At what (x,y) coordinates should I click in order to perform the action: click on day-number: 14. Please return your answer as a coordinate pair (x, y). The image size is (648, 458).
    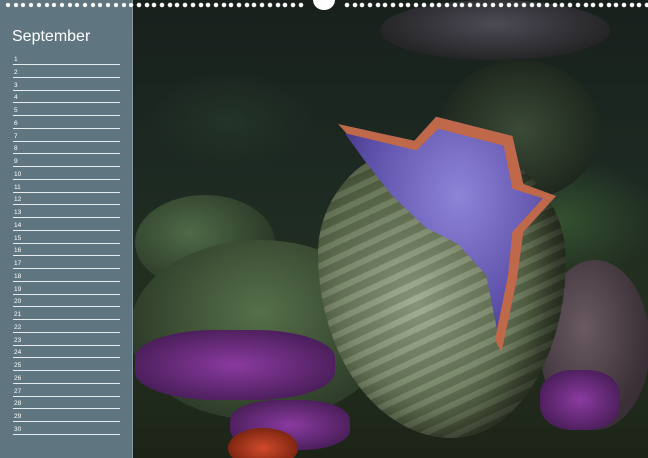
    Looking at the image, I should click on (18, 225).